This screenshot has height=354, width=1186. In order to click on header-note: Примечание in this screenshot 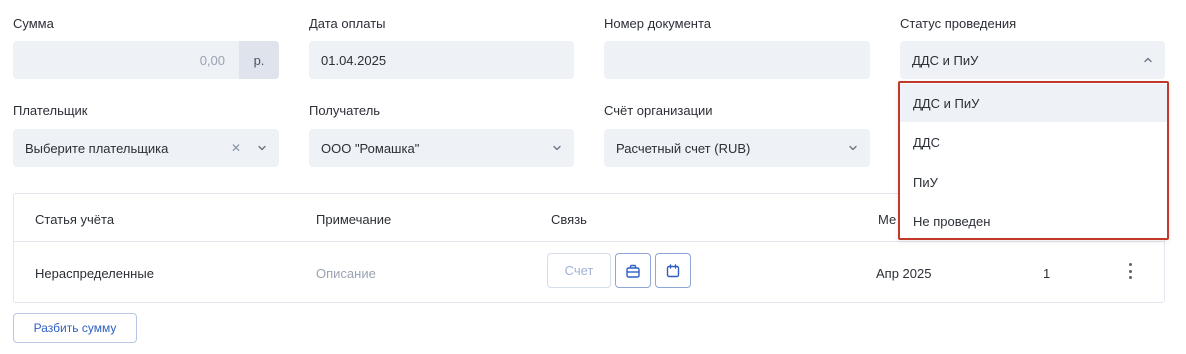, I will do `click(354, 219)`.